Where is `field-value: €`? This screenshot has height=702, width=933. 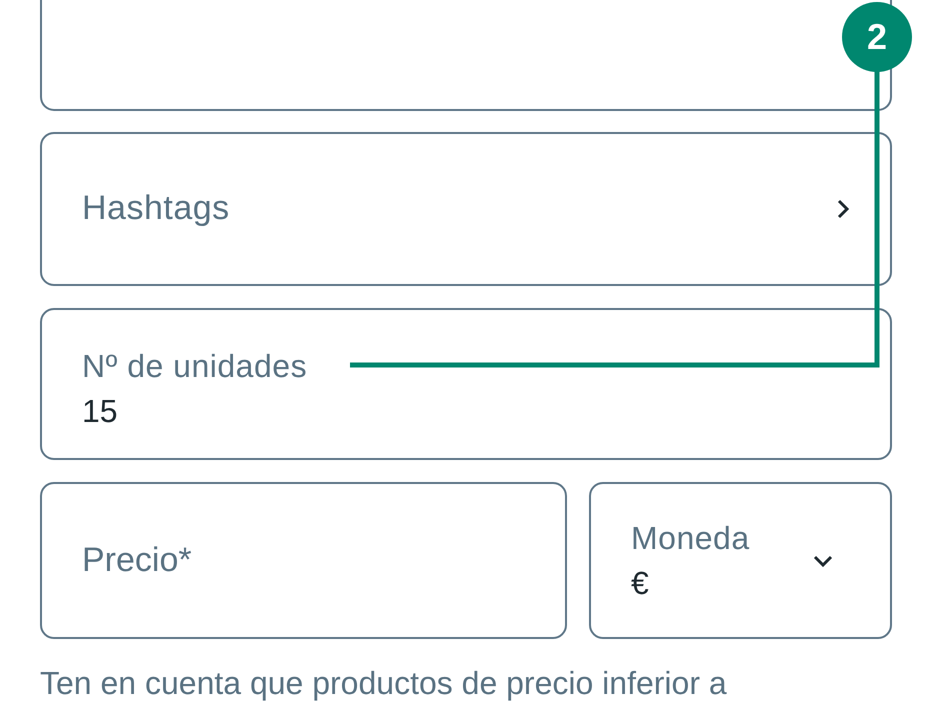 field-value: € is located at coordinates (640, 583).